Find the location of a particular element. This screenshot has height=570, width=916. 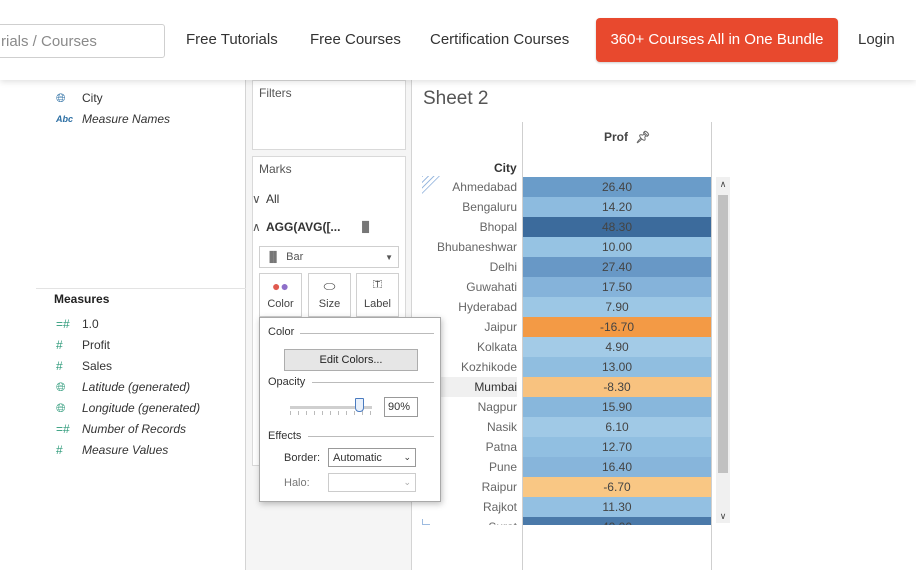

marks-all-row: ∨ All is located at coordinates (265, 199).